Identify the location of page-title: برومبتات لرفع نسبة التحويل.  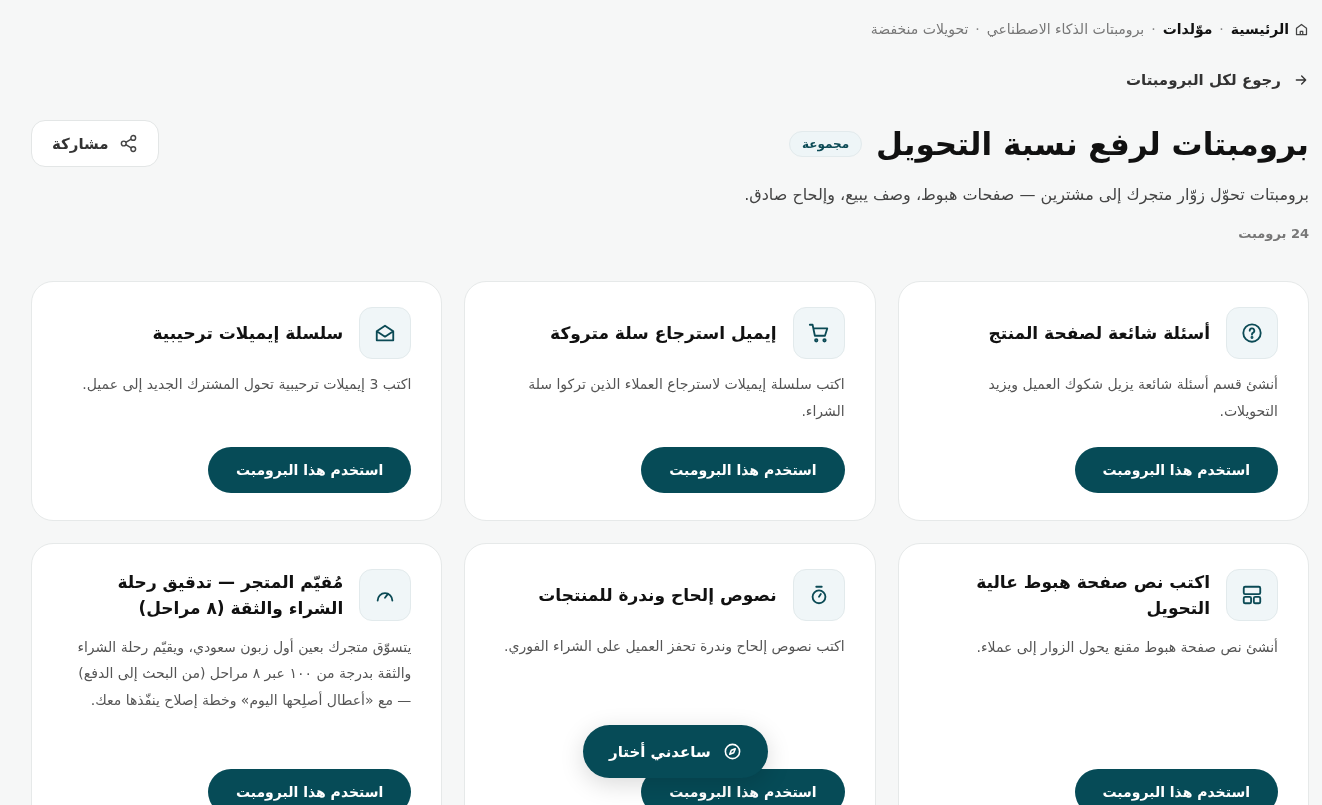
(1092, 143).